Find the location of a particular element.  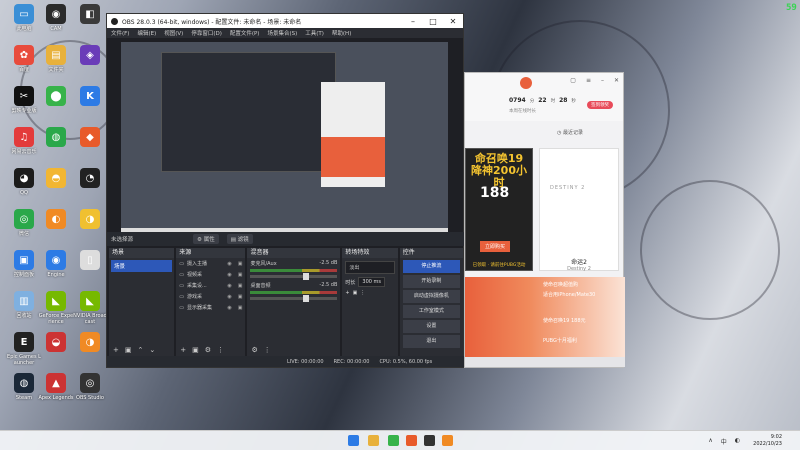

desktop-icon: ◉ Engine is located at coordinates (56, 264).